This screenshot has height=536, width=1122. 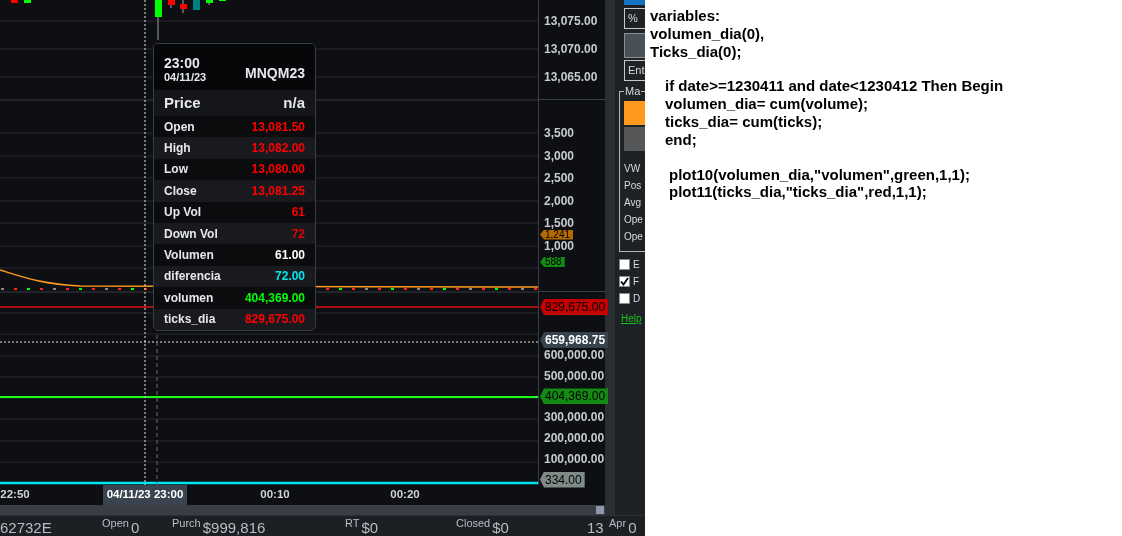 I want to click on field-value: 13,082.00, so click(x=278, y=149).